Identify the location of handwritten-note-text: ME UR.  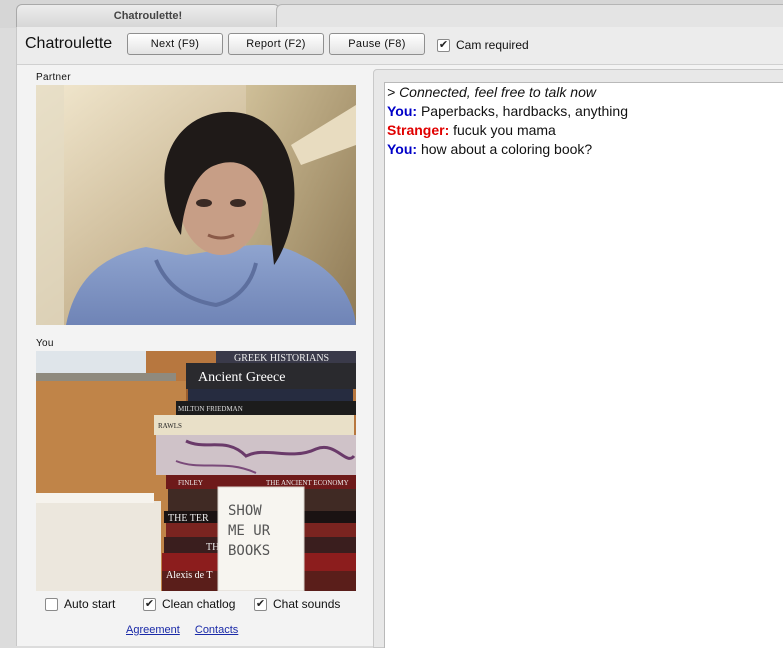
(249, 531).